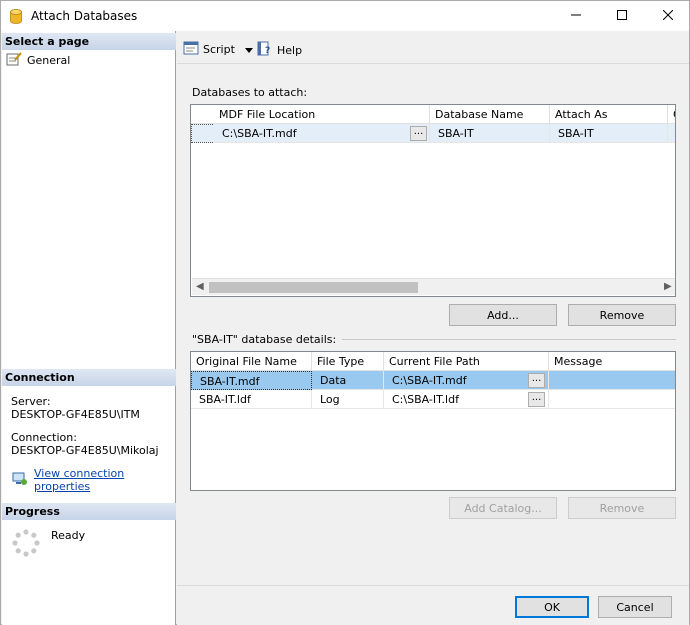 The height and width of the screenshot is (625, 690). I want to click on column-header: O, so click(671, 114).